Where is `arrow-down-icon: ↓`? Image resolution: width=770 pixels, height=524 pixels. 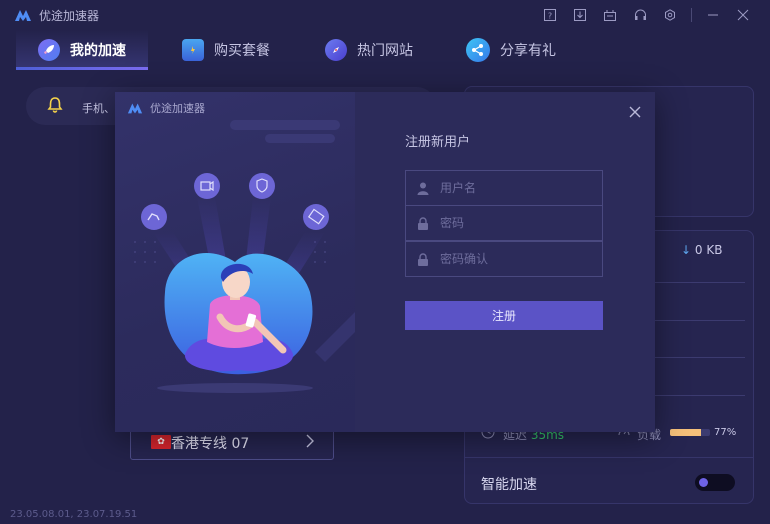 arrow-down-icon: ↓ is located at coordinates (686, 250).